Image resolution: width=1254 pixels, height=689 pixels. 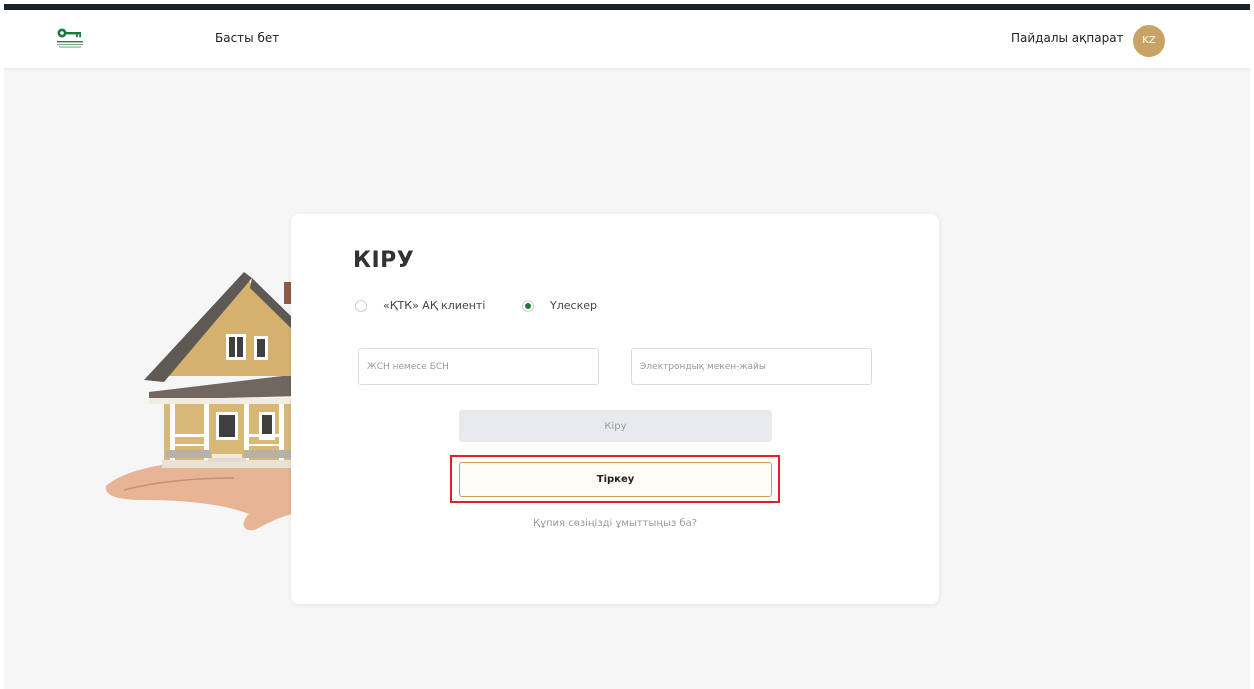 What do you see at coordinates (573, 305) in the screenshot?
I see `contributor-type-label: Үлескер` at bounding box center [573, 305].